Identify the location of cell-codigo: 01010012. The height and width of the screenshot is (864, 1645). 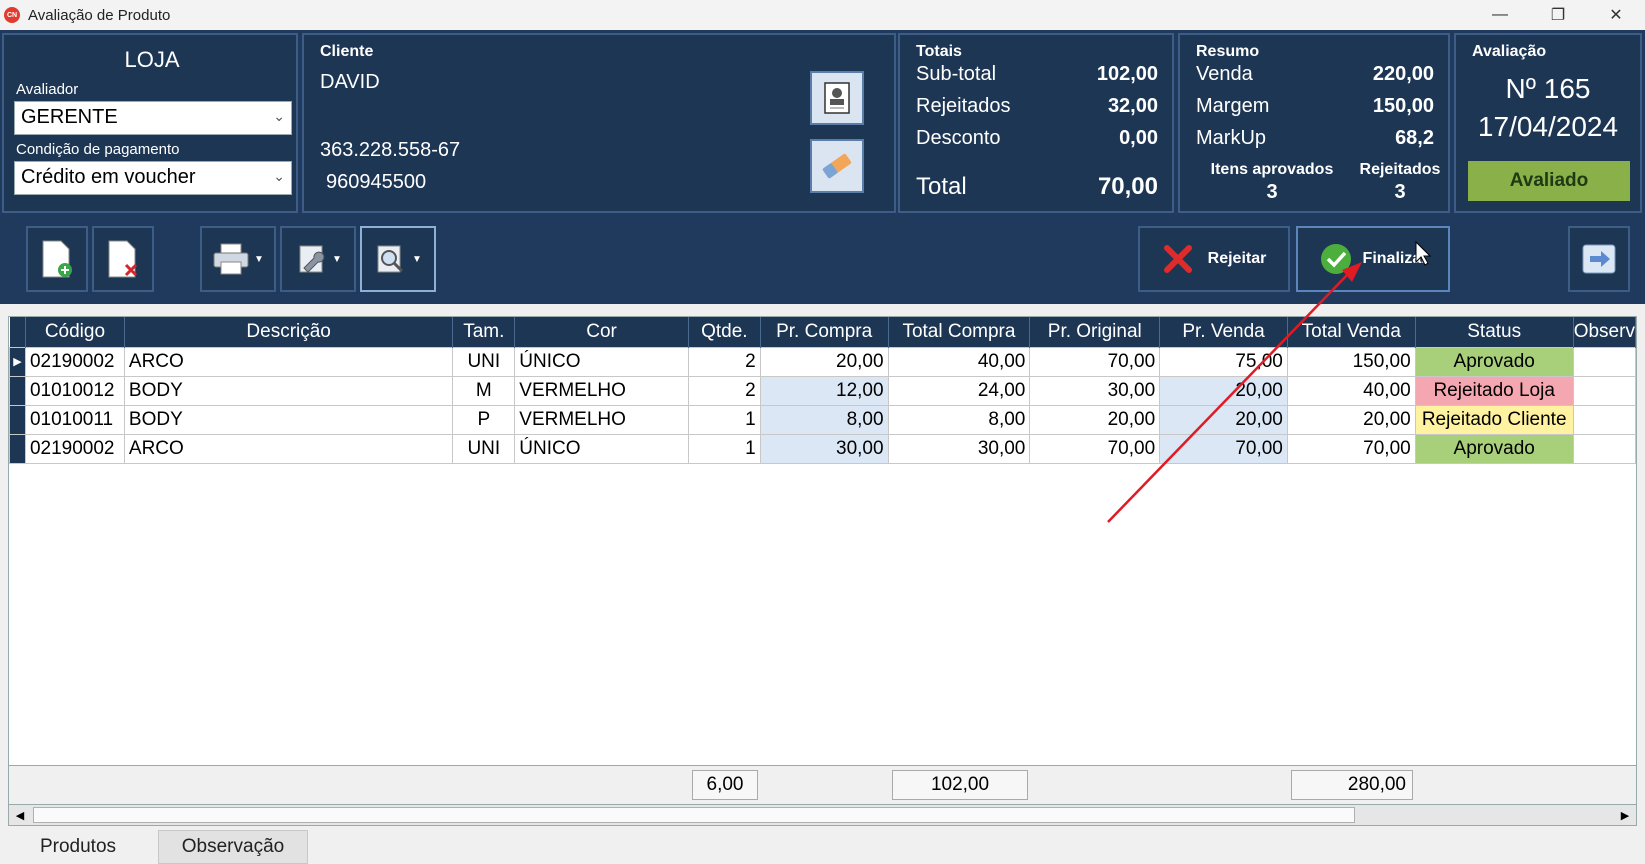
(74, 390).